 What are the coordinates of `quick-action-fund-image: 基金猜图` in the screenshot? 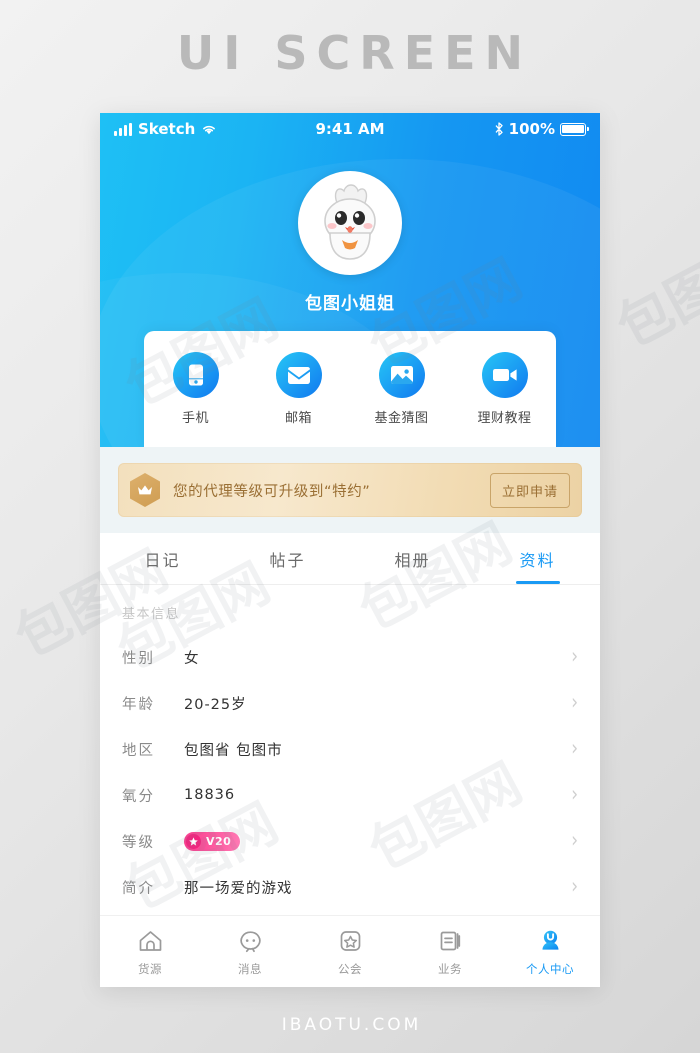 It's located at (401, 389).